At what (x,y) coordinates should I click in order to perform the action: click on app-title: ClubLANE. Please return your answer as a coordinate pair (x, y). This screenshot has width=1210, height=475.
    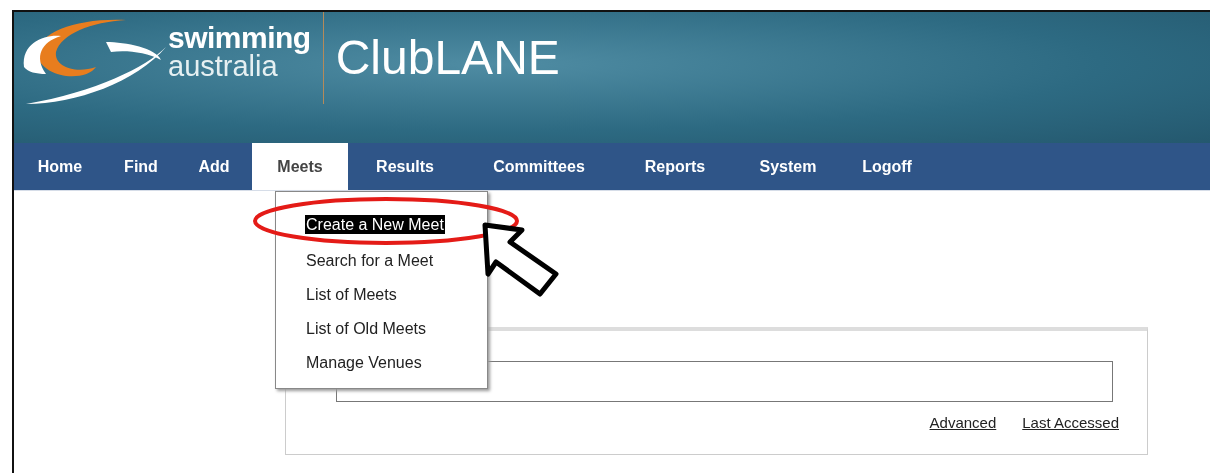
    Looking at the image, I should click on (447, 57).